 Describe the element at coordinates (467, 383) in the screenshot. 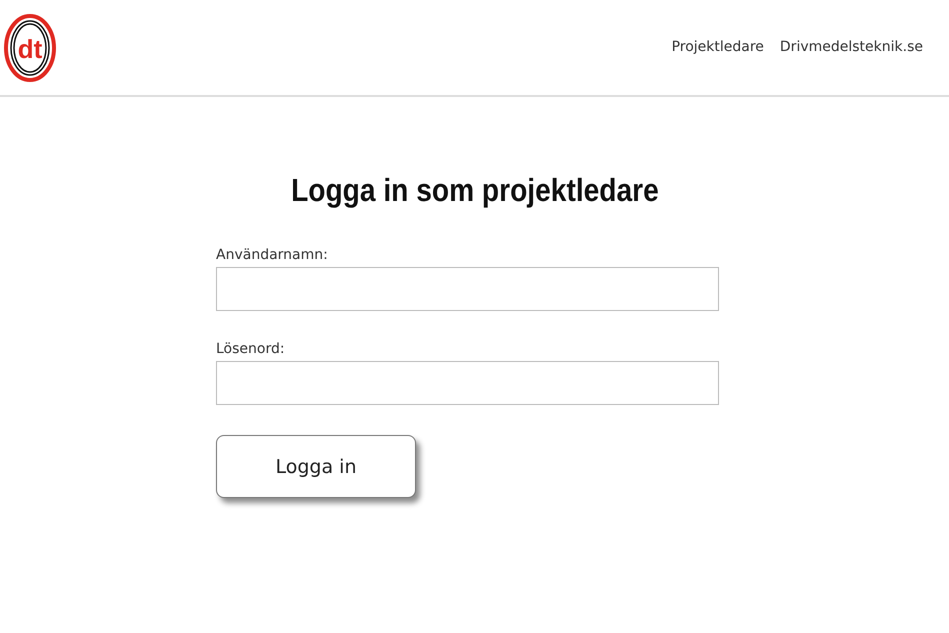

I see `password-field` at that location.